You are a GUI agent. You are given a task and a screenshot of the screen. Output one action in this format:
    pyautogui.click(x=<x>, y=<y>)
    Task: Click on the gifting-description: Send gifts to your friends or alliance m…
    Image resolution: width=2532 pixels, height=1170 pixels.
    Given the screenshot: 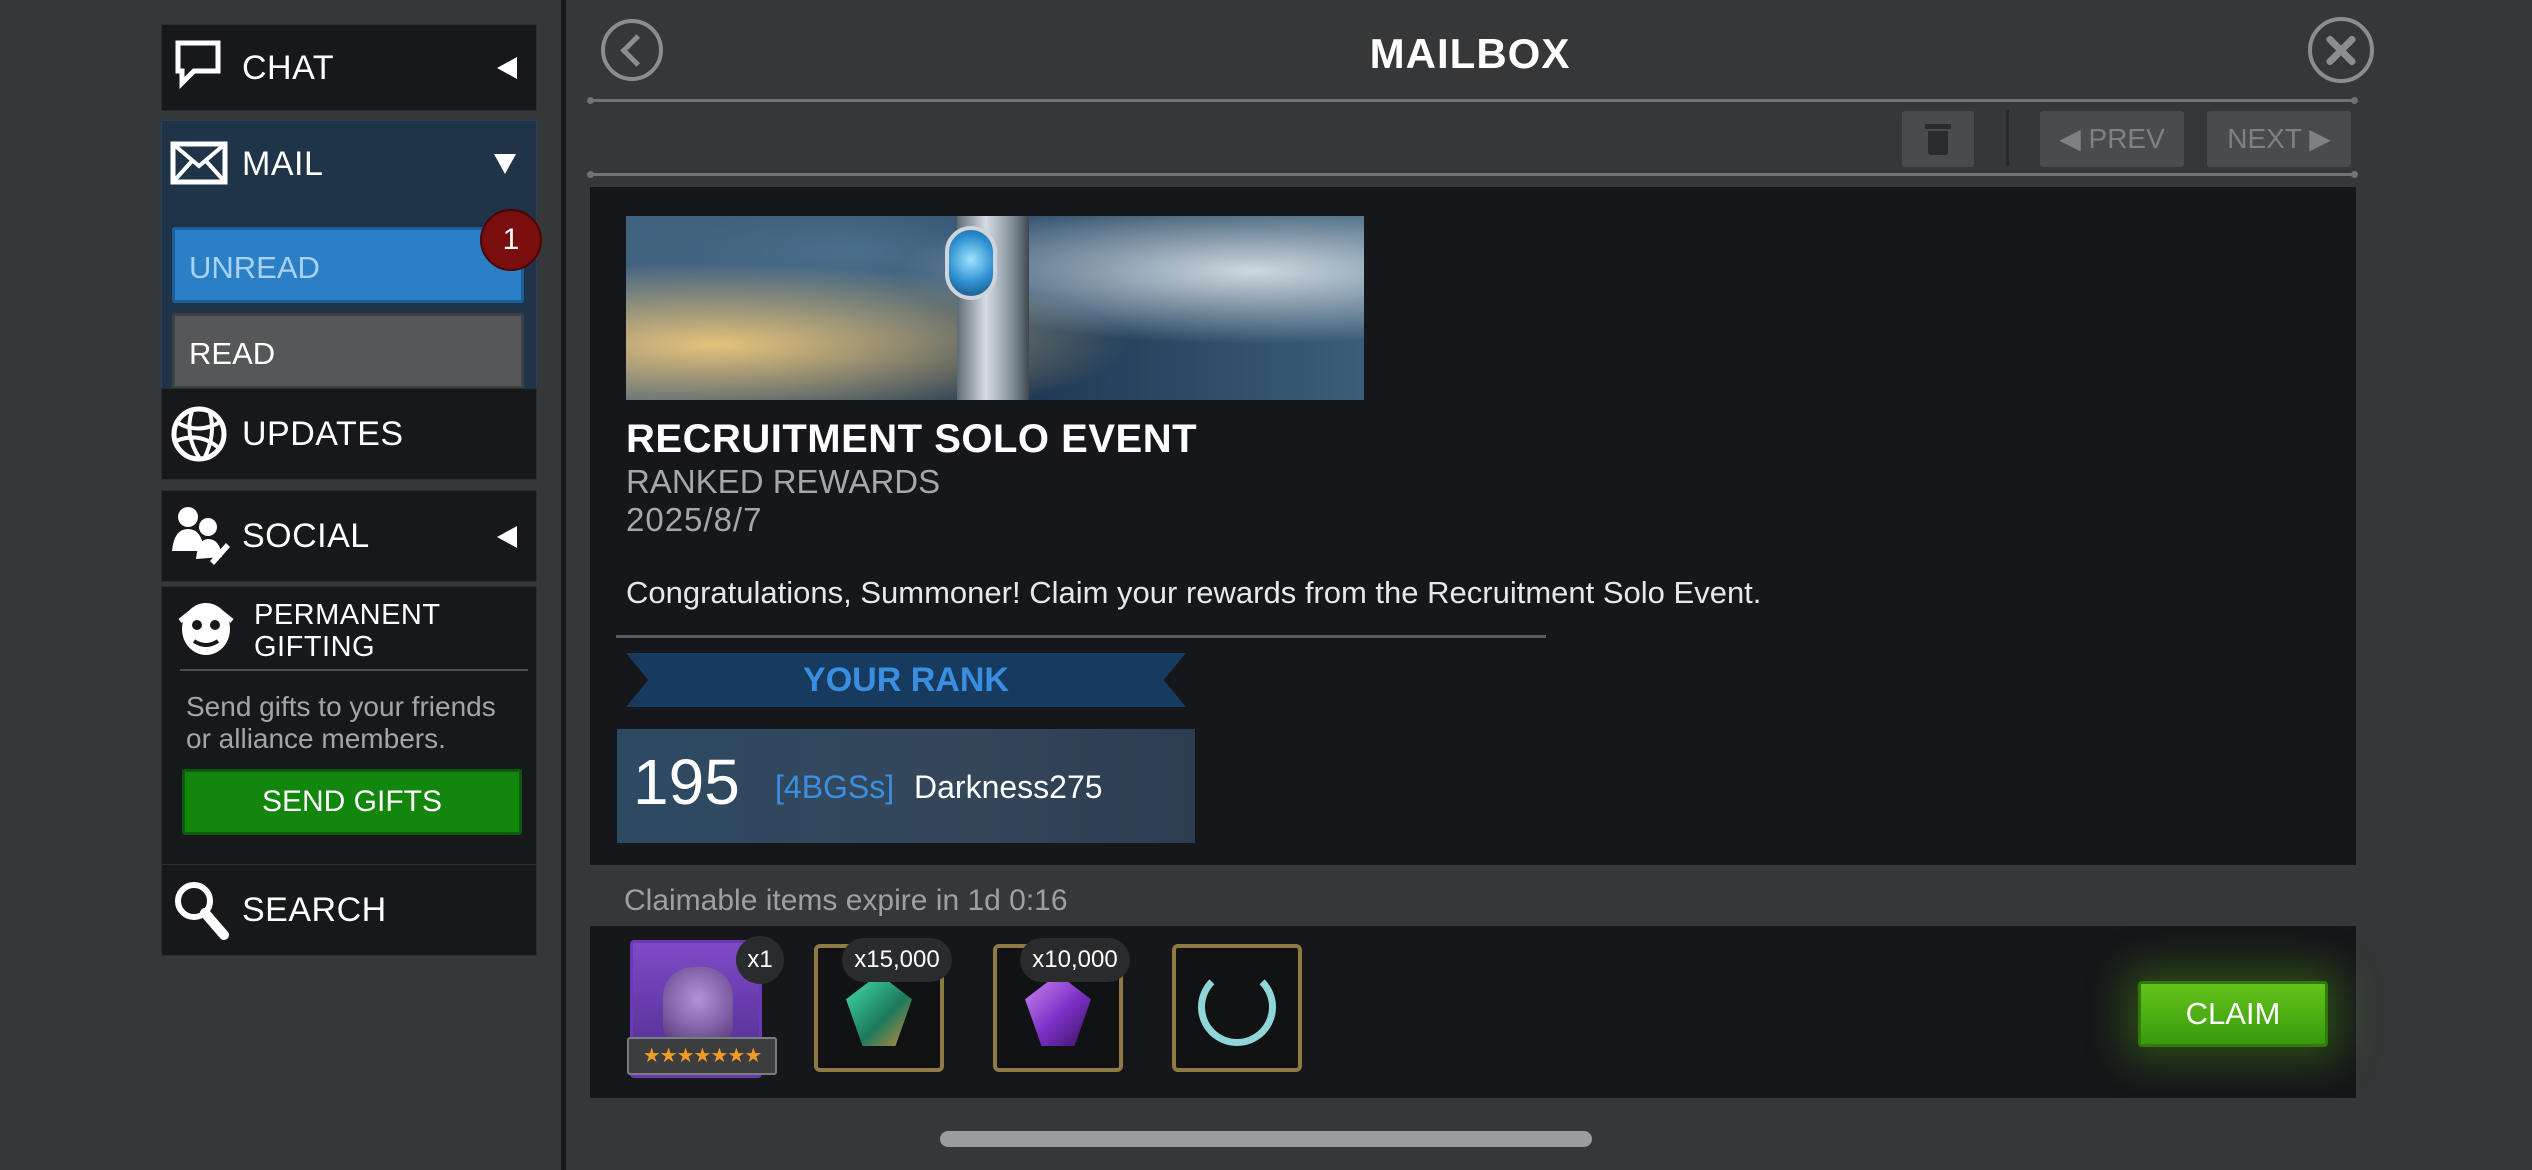 What is the action you would take?
    pyautogui.click(x=341, y=722)
    